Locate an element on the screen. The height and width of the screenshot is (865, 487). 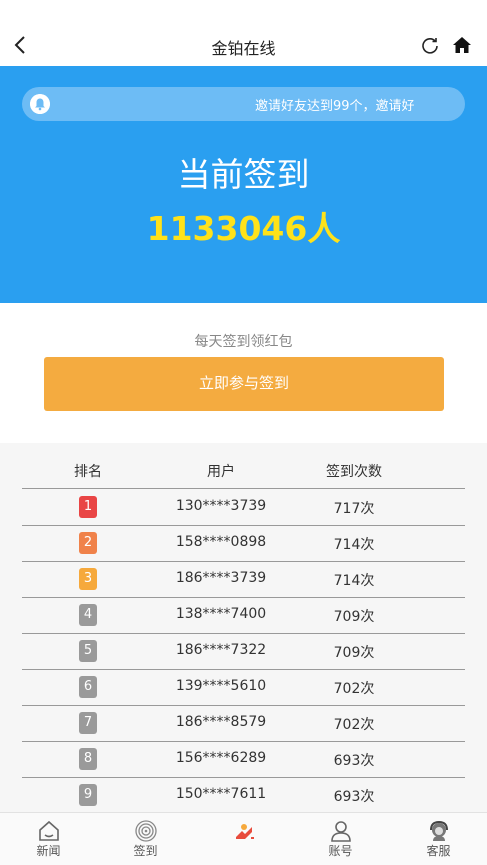
checkin-times: 717次 is located at coordinates (354, 509).